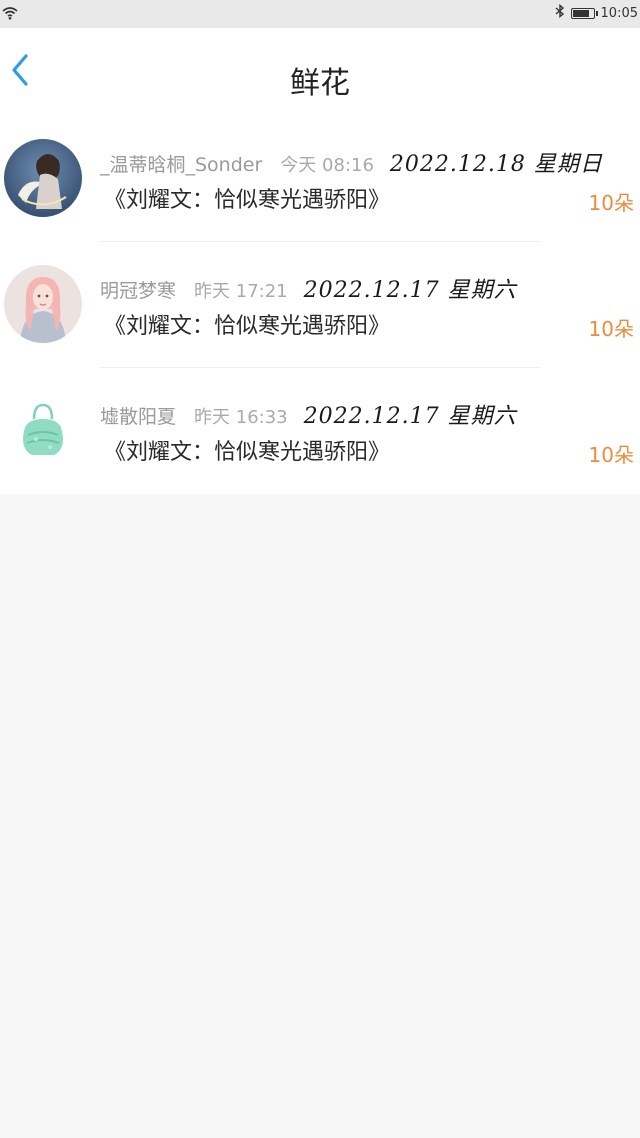 This screenshot has width=640, height=1138. Describe the element at coordinates (560, 13) in the screenshot. I see `bluetooth-icon` at that location.